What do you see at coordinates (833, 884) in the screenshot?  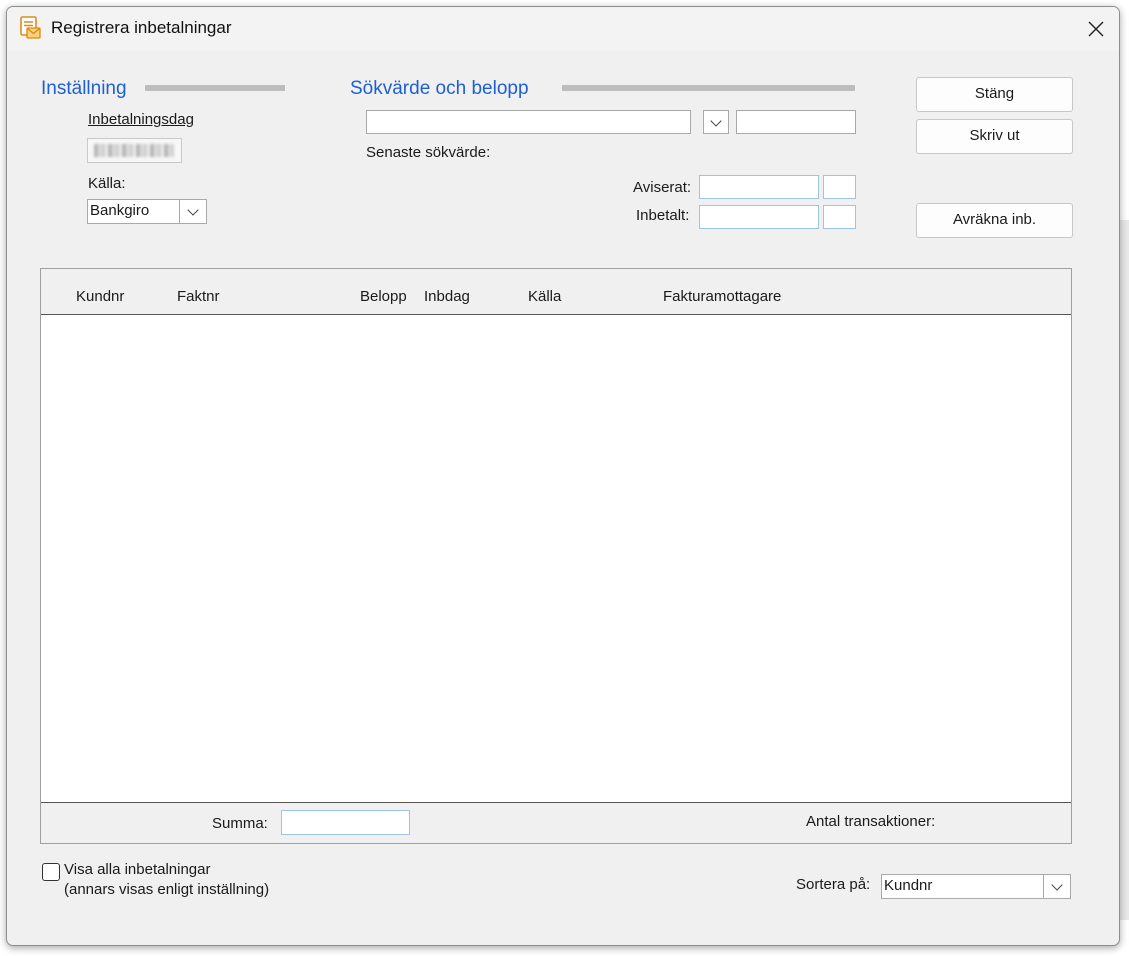 I see `sort-label: Sortera på:` at bounding box center [833, 884].